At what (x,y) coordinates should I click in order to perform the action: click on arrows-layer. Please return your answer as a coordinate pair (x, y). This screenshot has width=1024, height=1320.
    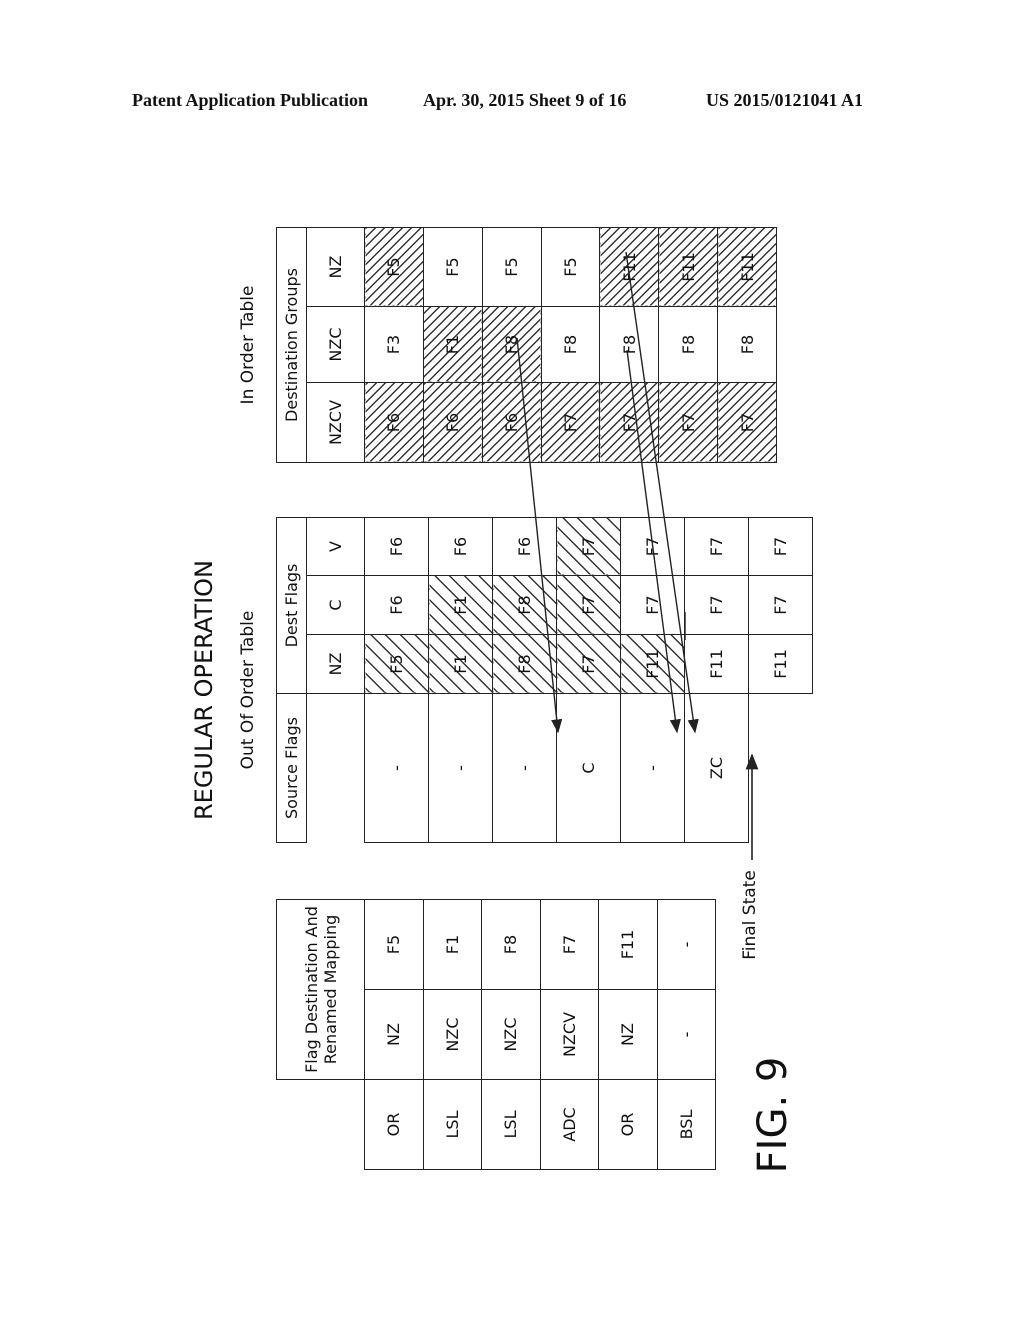
    Looking at the image, I should click on (637, 555).